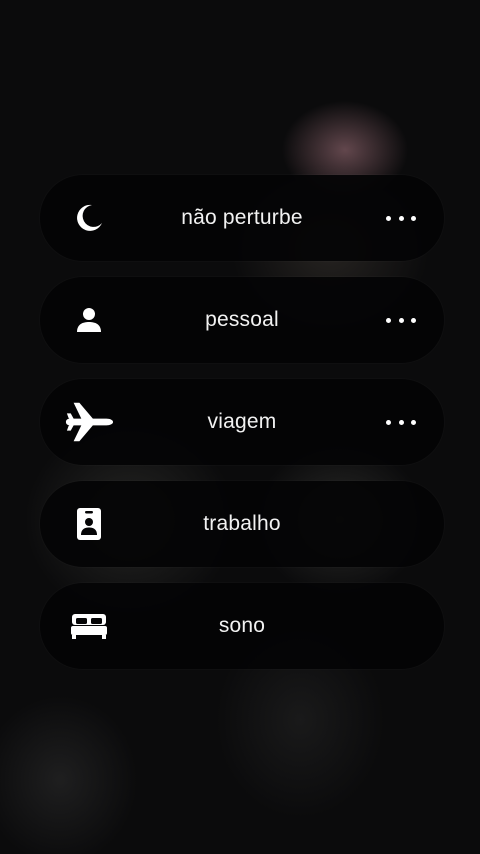 This screenshot has height=854, width=480. I want to click on mode-work: trabalho, so click(242, 524).